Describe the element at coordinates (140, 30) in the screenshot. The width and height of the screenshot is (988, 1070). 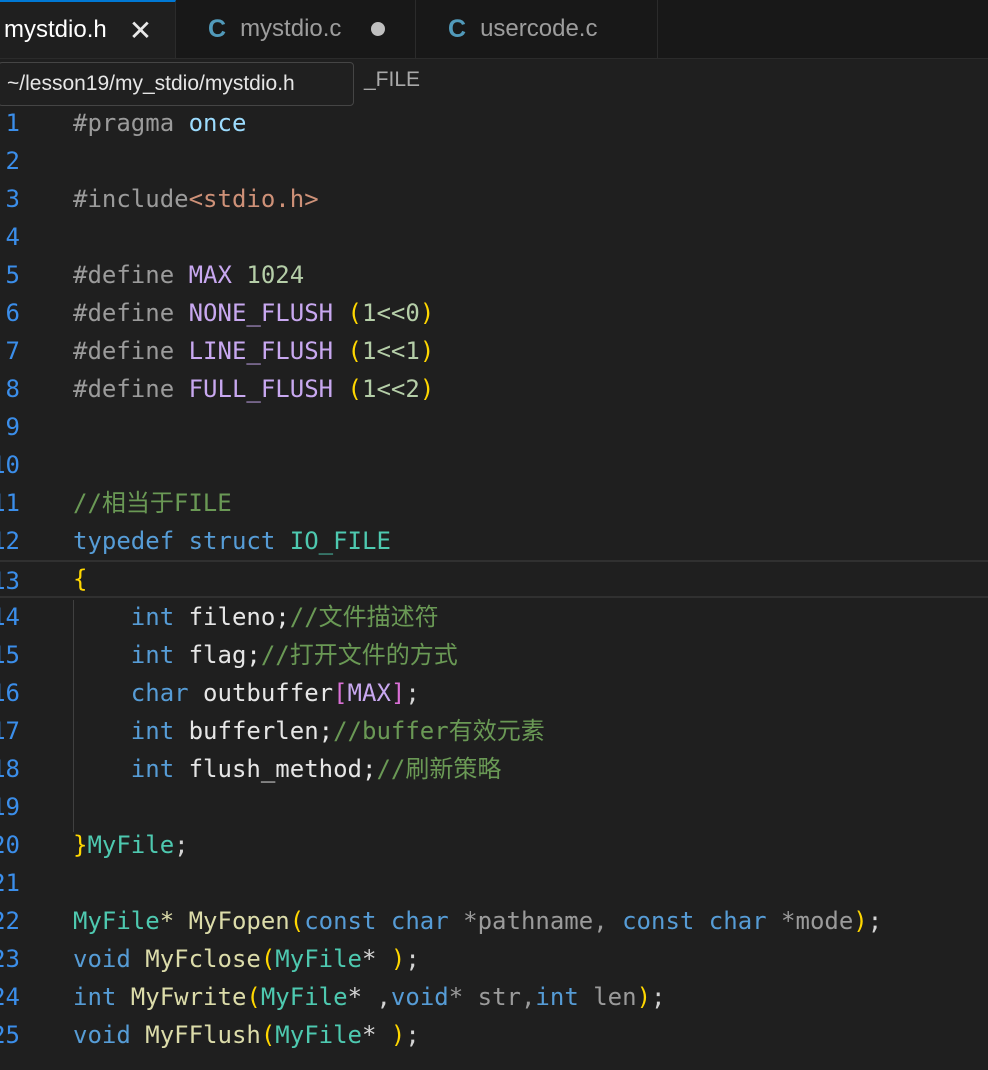
I see `close-icon: ✕` at that location.